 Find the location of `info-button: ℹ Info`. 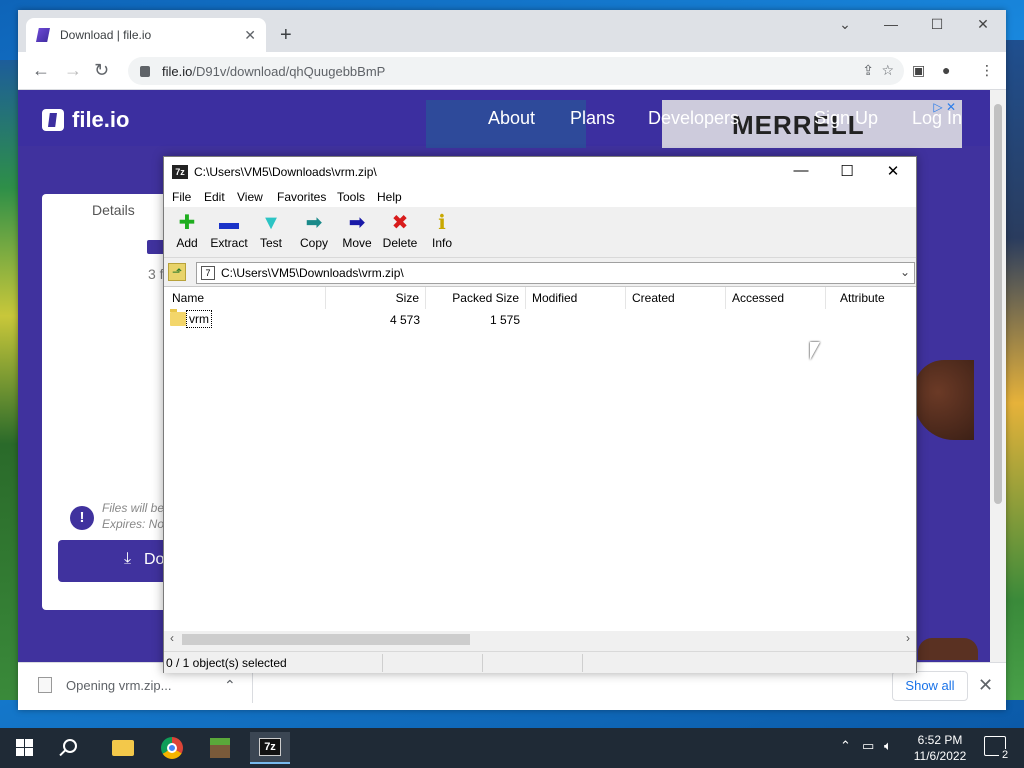

info-button: ℹ Info is located at coordinates (442, 231).